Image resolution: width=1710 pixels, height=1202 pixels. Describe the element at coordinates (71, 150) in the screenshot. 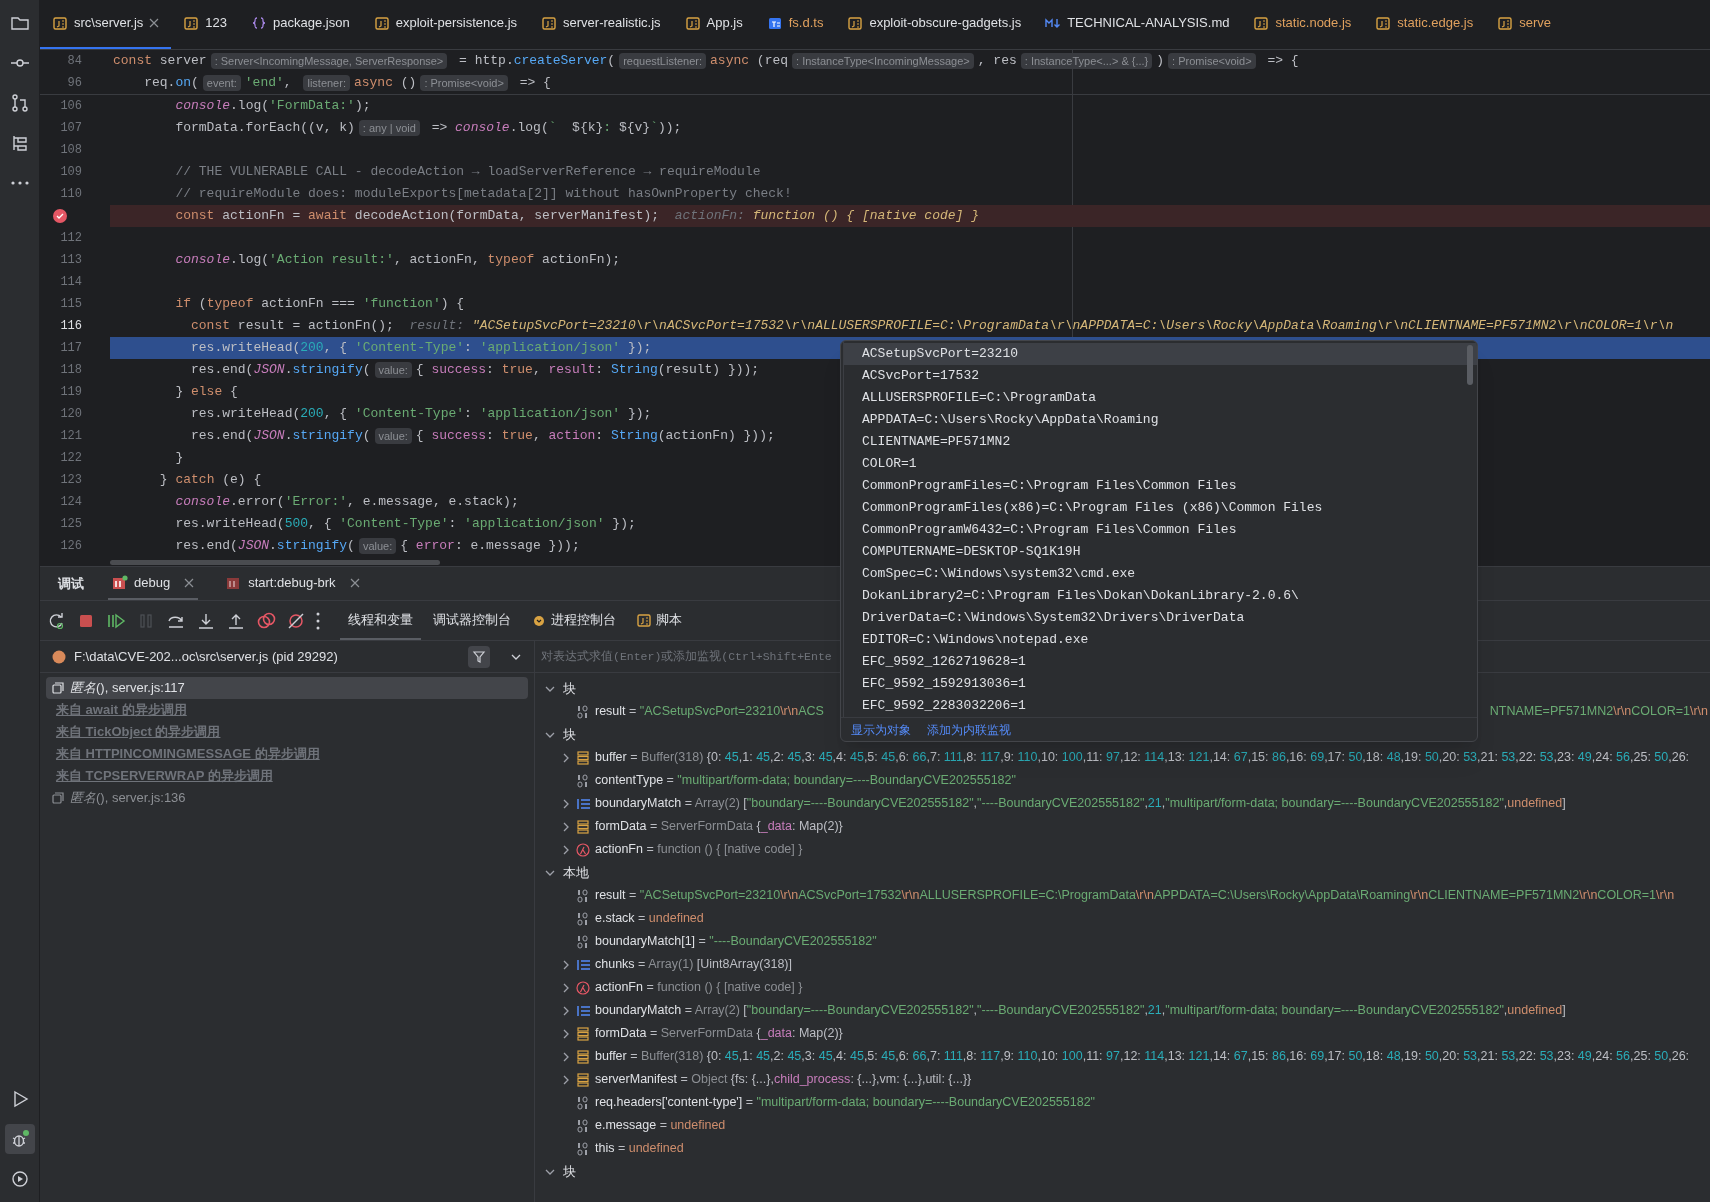

I see `line-number: 108` at that location.